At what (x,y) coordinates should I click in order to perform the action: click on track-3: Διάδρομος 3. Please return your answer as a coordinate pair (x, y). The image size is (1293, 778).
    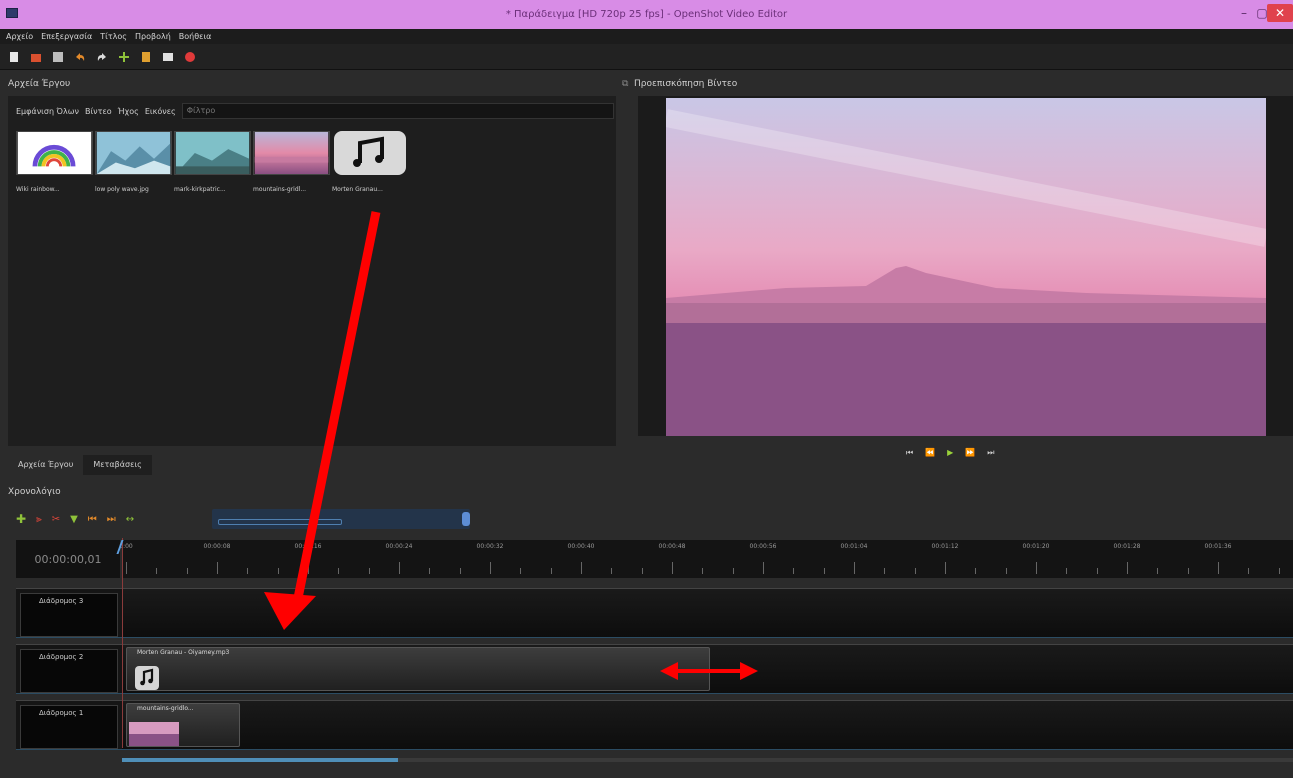
    Looking at the image, I should click on (654, 613).